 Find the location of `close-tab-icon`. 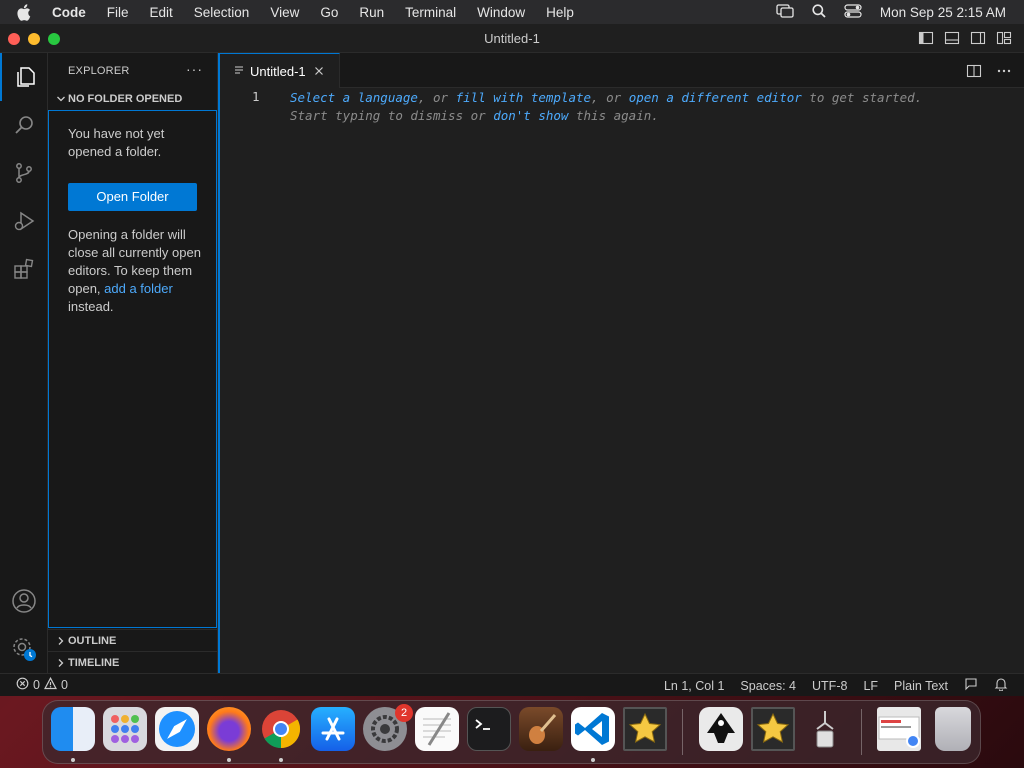

close-tab-icon is located at coordinates (319, 71).